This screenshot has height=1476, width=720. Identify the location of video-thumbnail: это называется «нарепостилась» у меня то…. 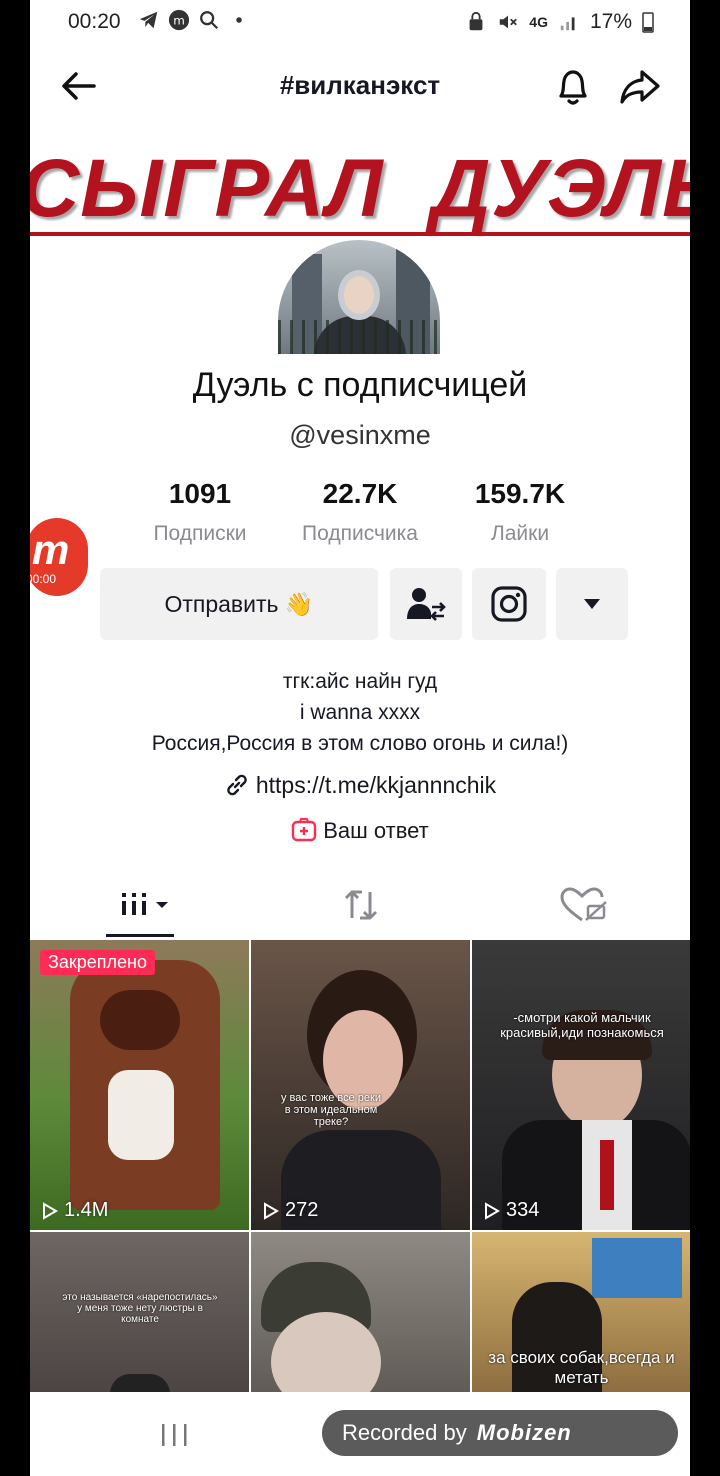
(139, 1316).